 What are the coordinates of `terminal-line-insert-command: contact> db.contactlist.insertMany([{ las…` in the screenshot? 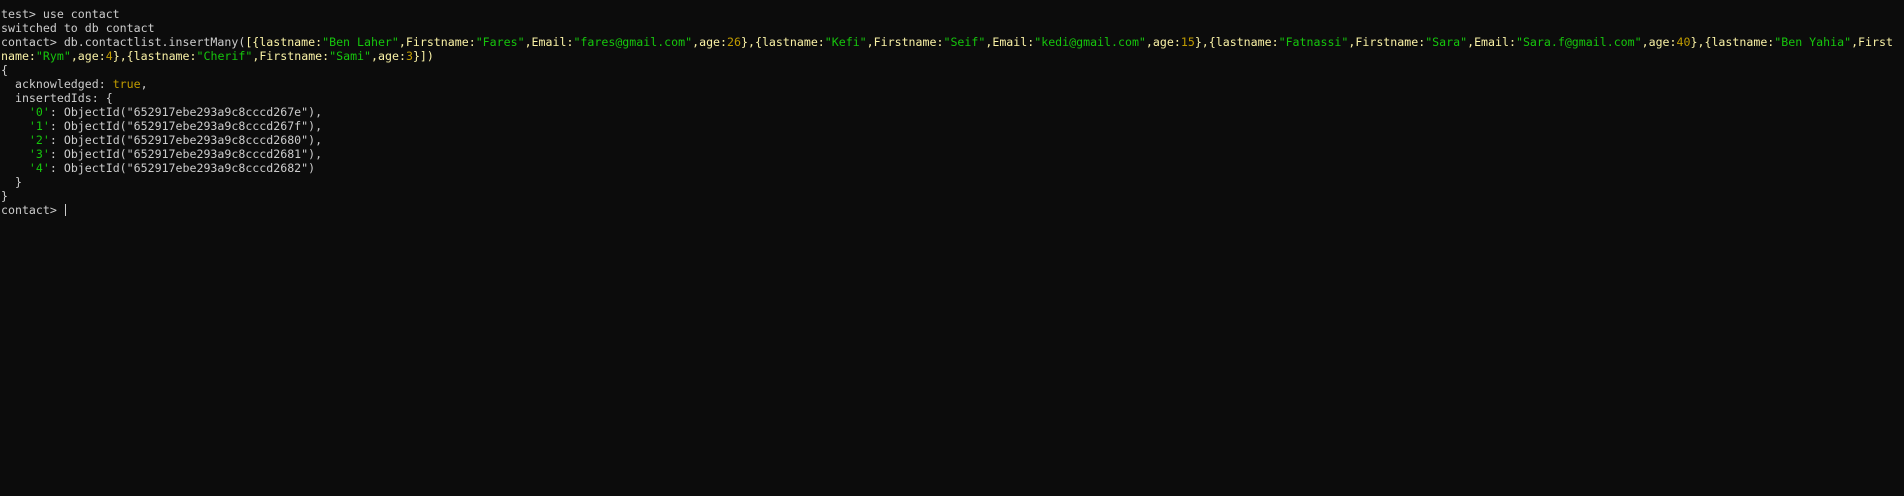 It's located at (952, 42).